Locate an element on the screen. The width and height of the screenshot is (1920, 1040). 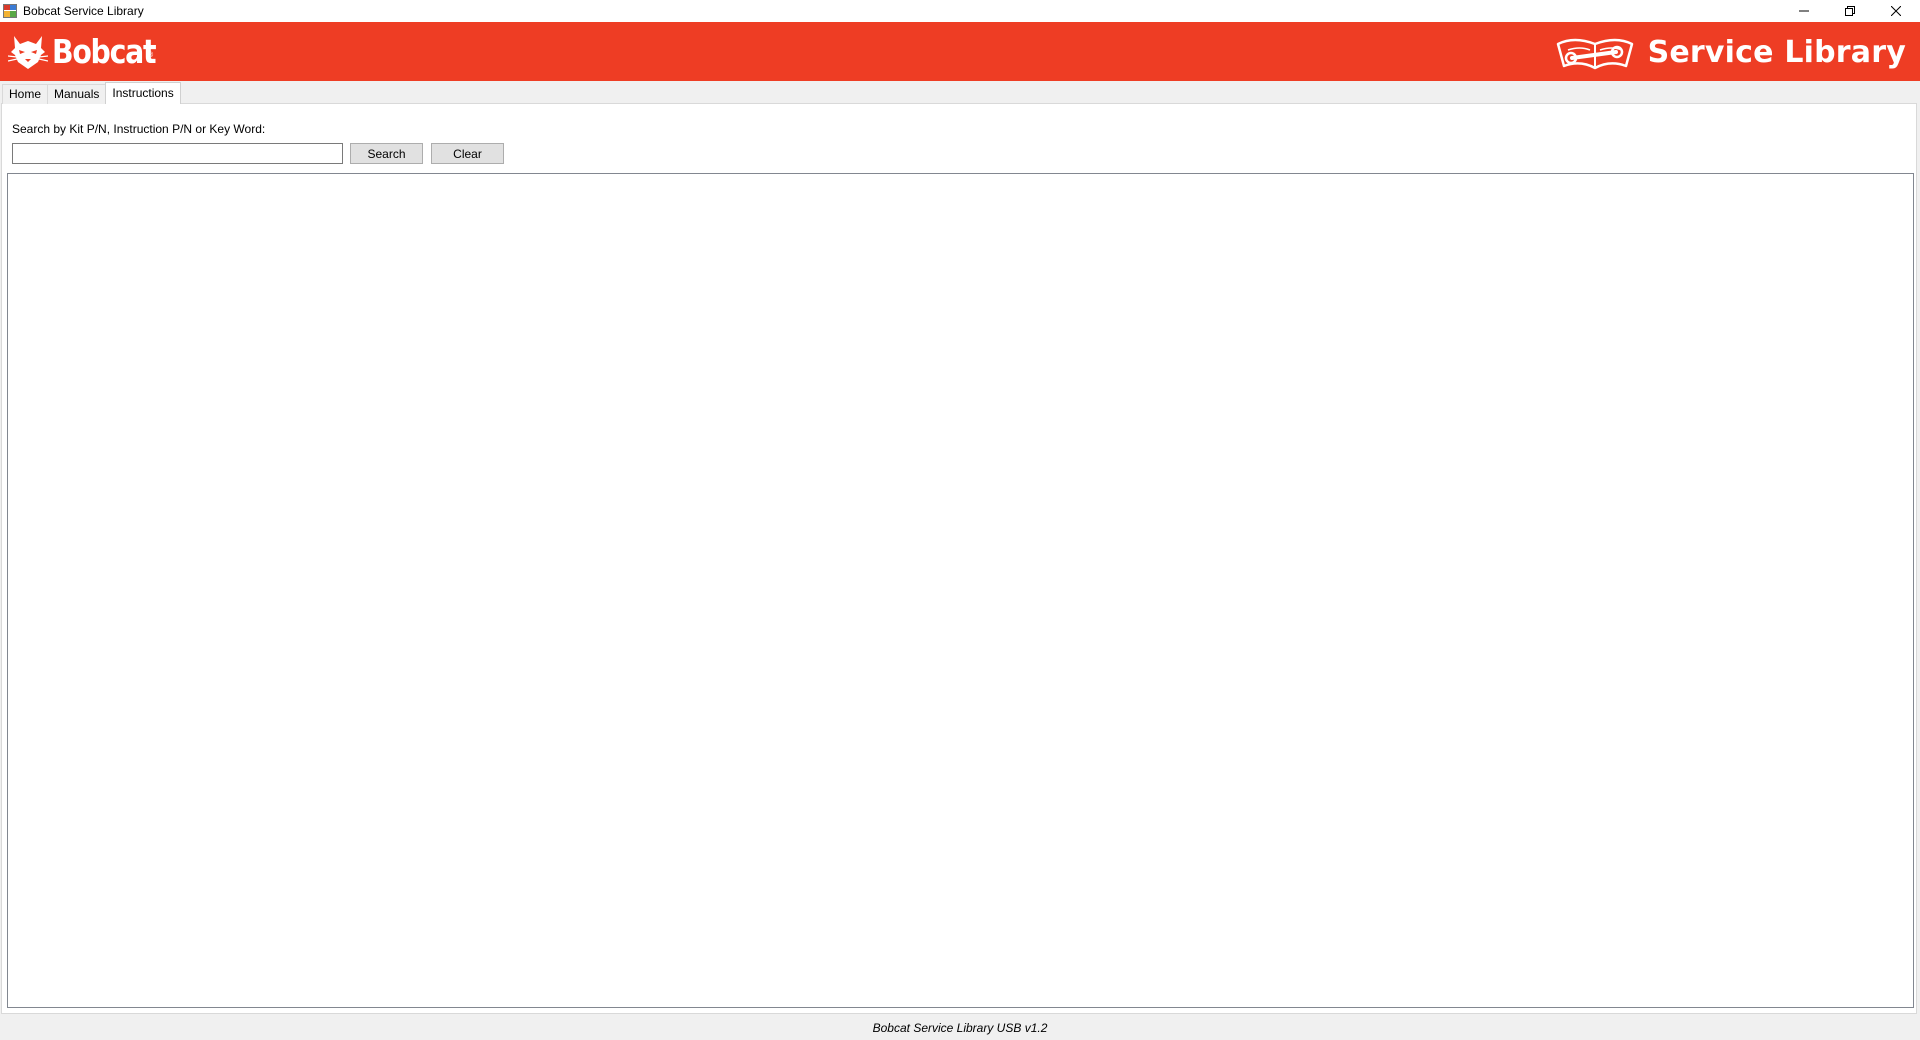
search-input is located at coordinates (177, 153).